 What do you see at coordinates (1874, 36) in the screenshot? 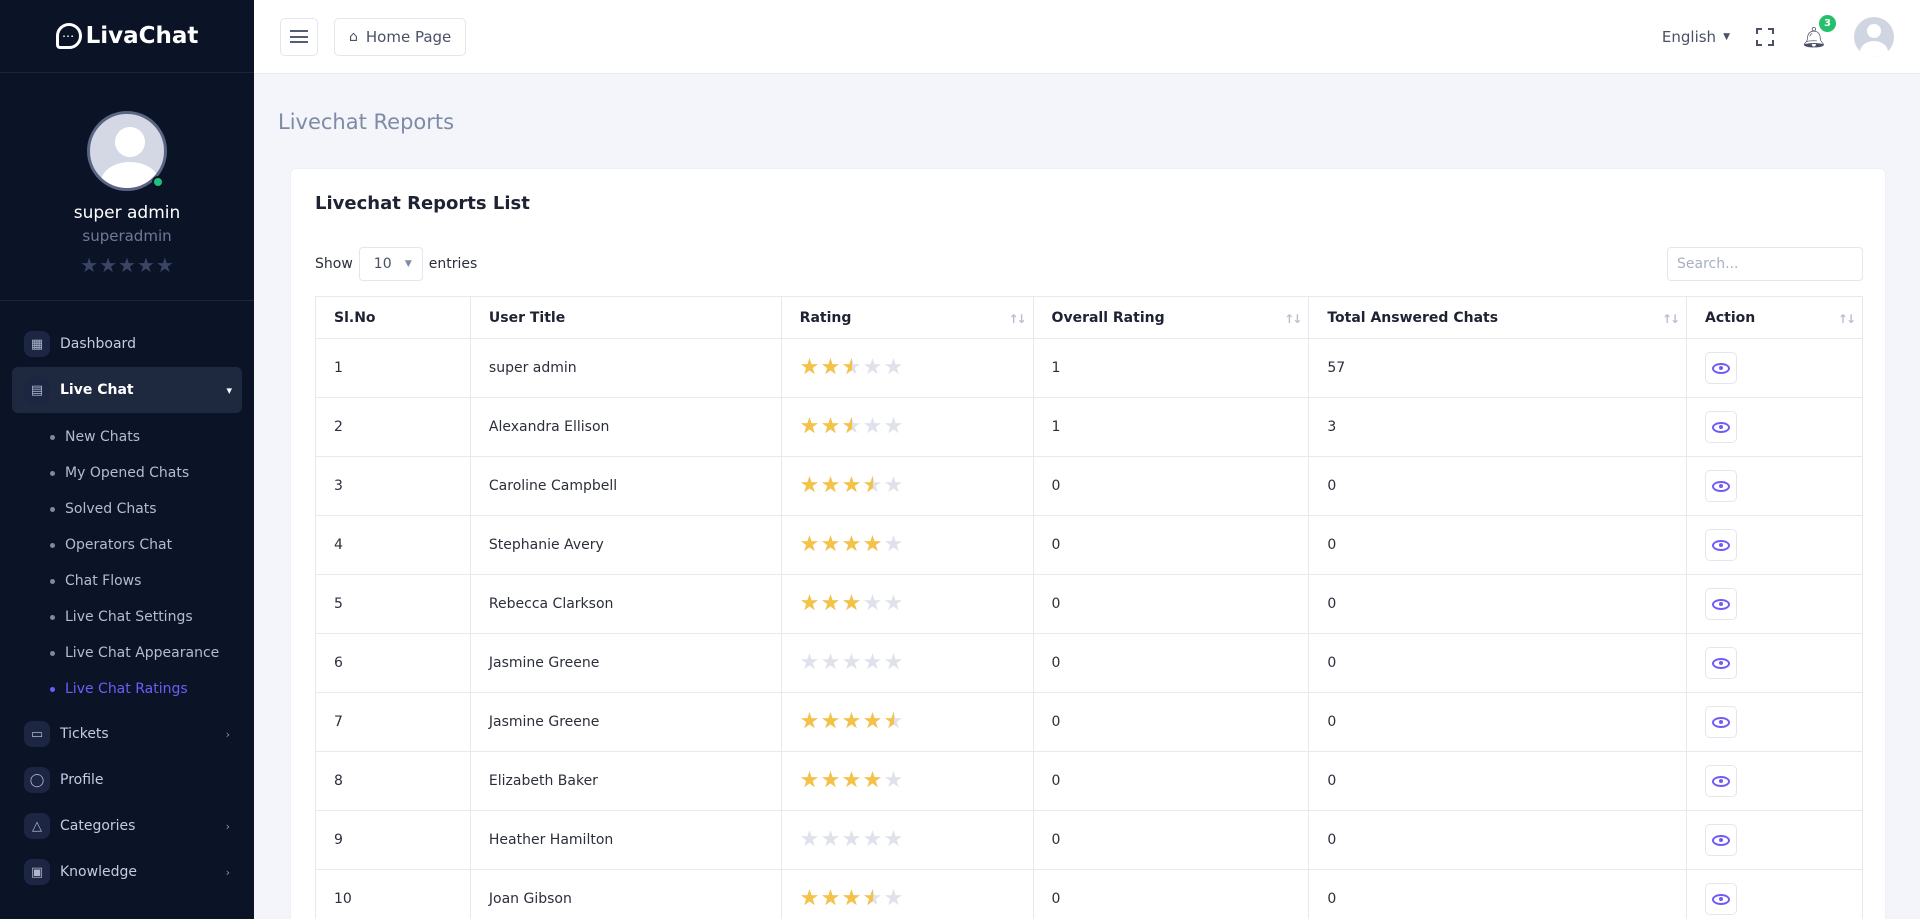
I see `user-avatar-button` at bounding box center [1874, 36].